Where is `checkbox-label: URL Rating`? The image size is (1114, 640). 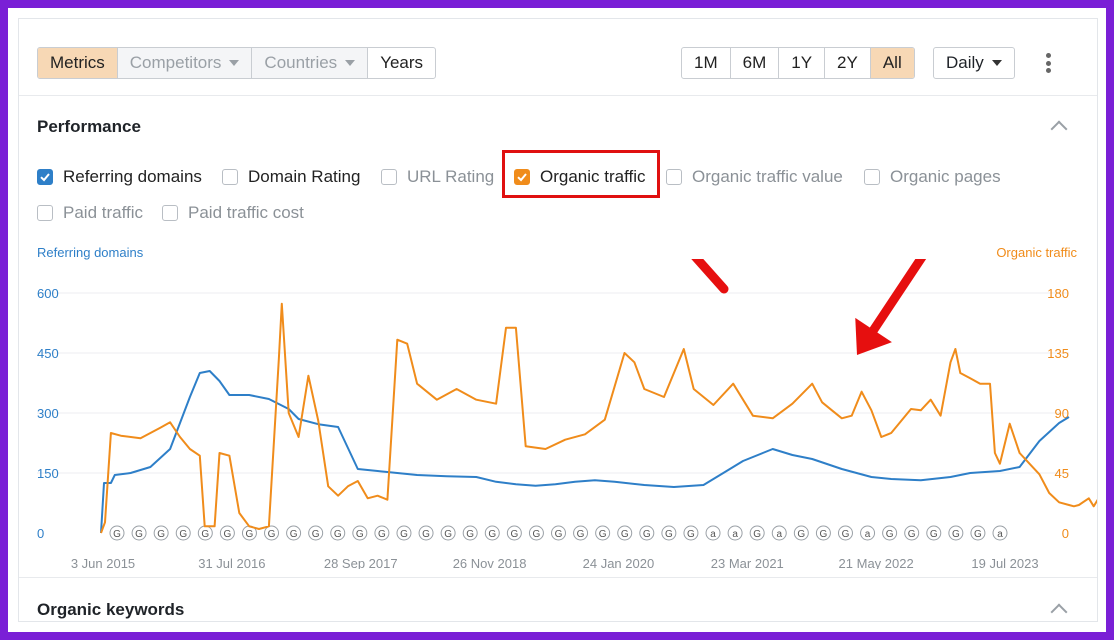
checkbox-label: URL Rating is located at coordinates (451, 176).